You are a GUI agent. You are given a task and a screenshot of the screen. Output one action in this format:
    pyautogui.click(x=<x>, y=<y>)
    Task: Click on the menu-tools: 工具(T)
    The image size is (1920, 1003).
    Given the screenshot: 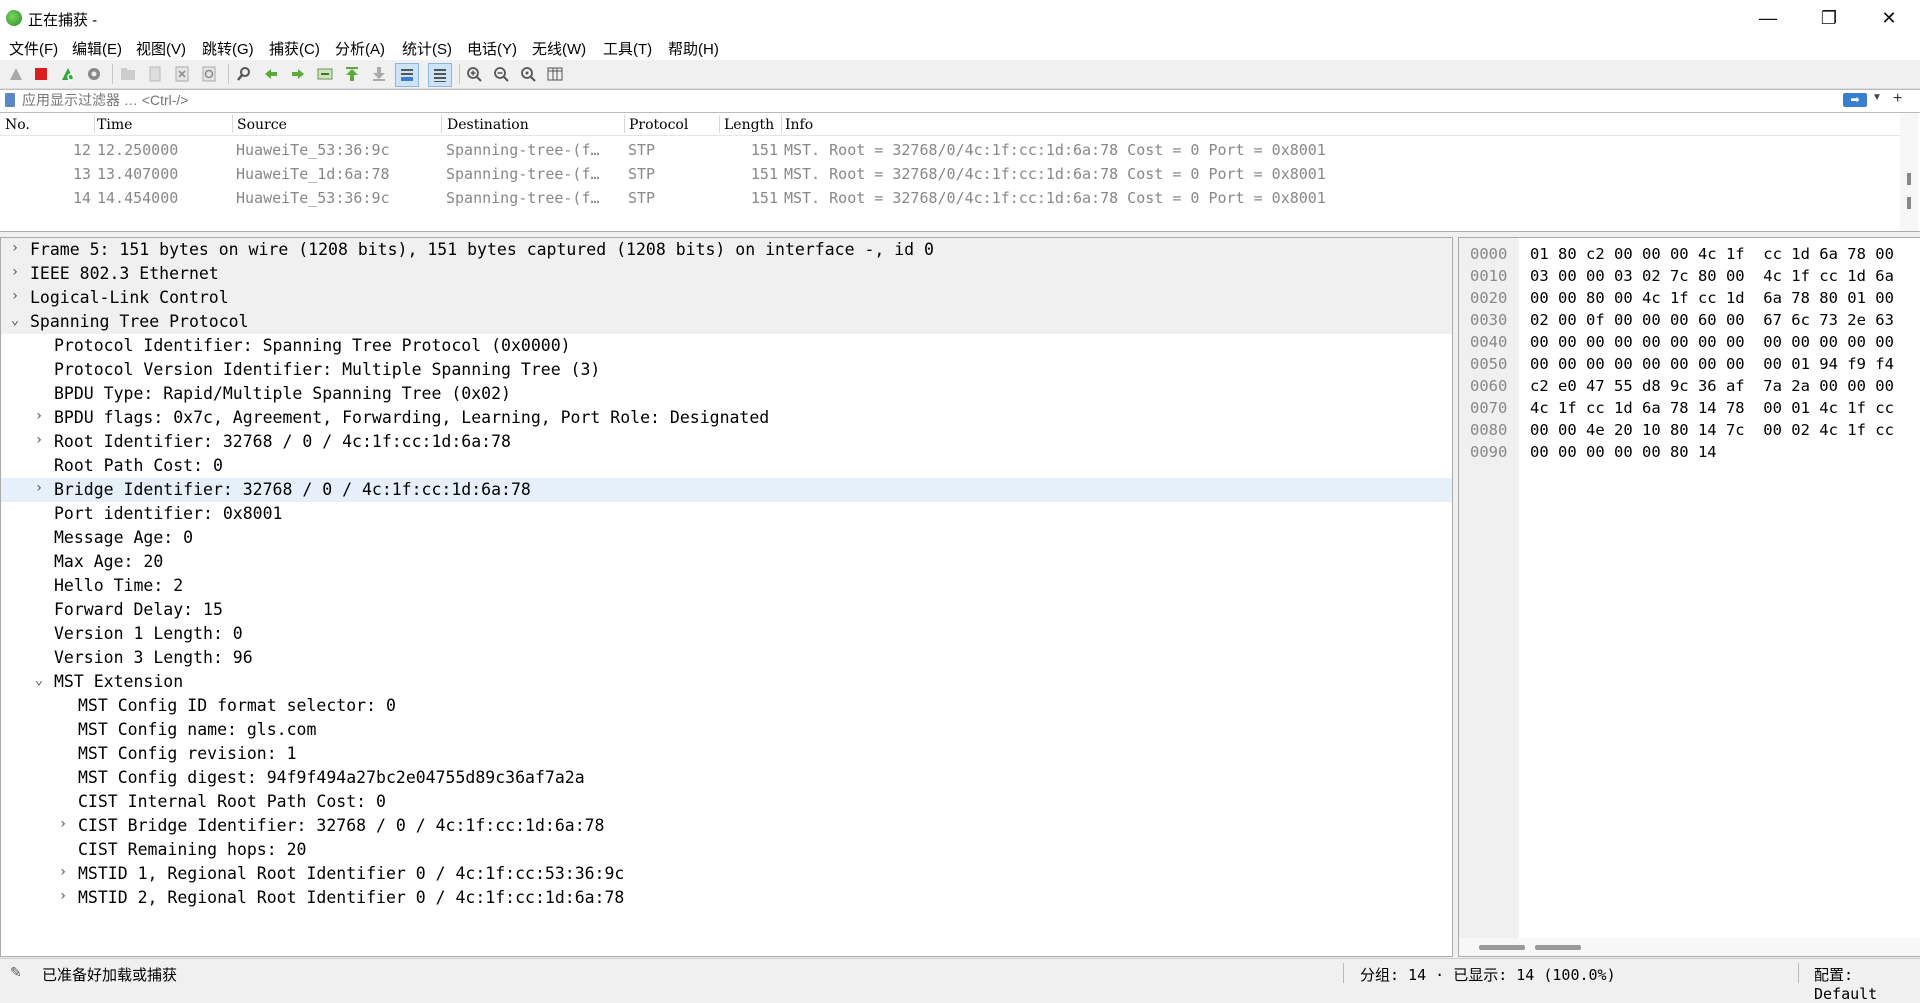 What is the action you would take?
    pyautogui.click(x=627, y=48)
    